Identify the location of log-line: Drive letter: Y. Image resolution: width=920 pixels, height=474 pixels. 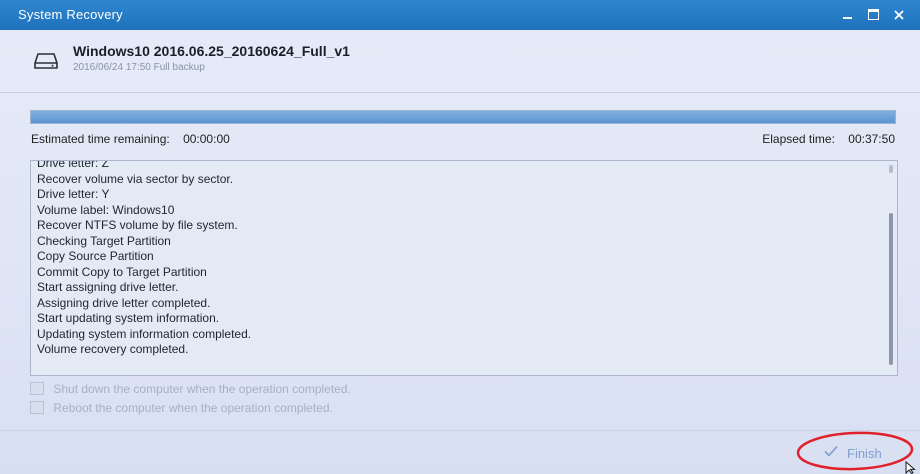
(73, 194).